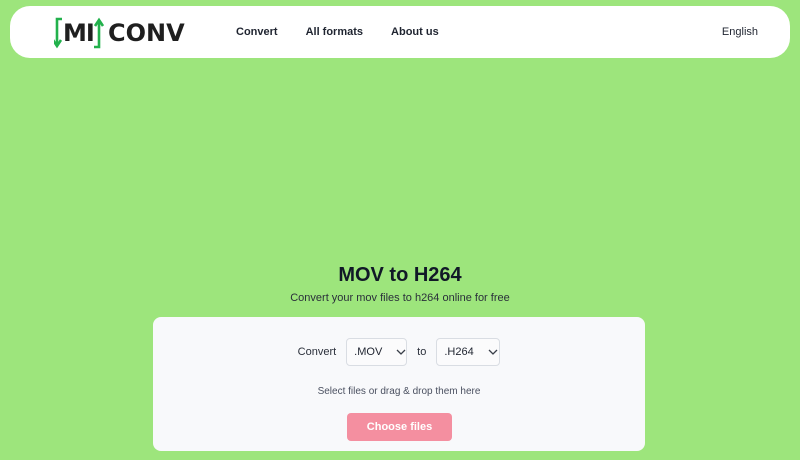 This screenshot has height=460, width=800. I want to click on from-format-value: .MOV, so click(368, 352).